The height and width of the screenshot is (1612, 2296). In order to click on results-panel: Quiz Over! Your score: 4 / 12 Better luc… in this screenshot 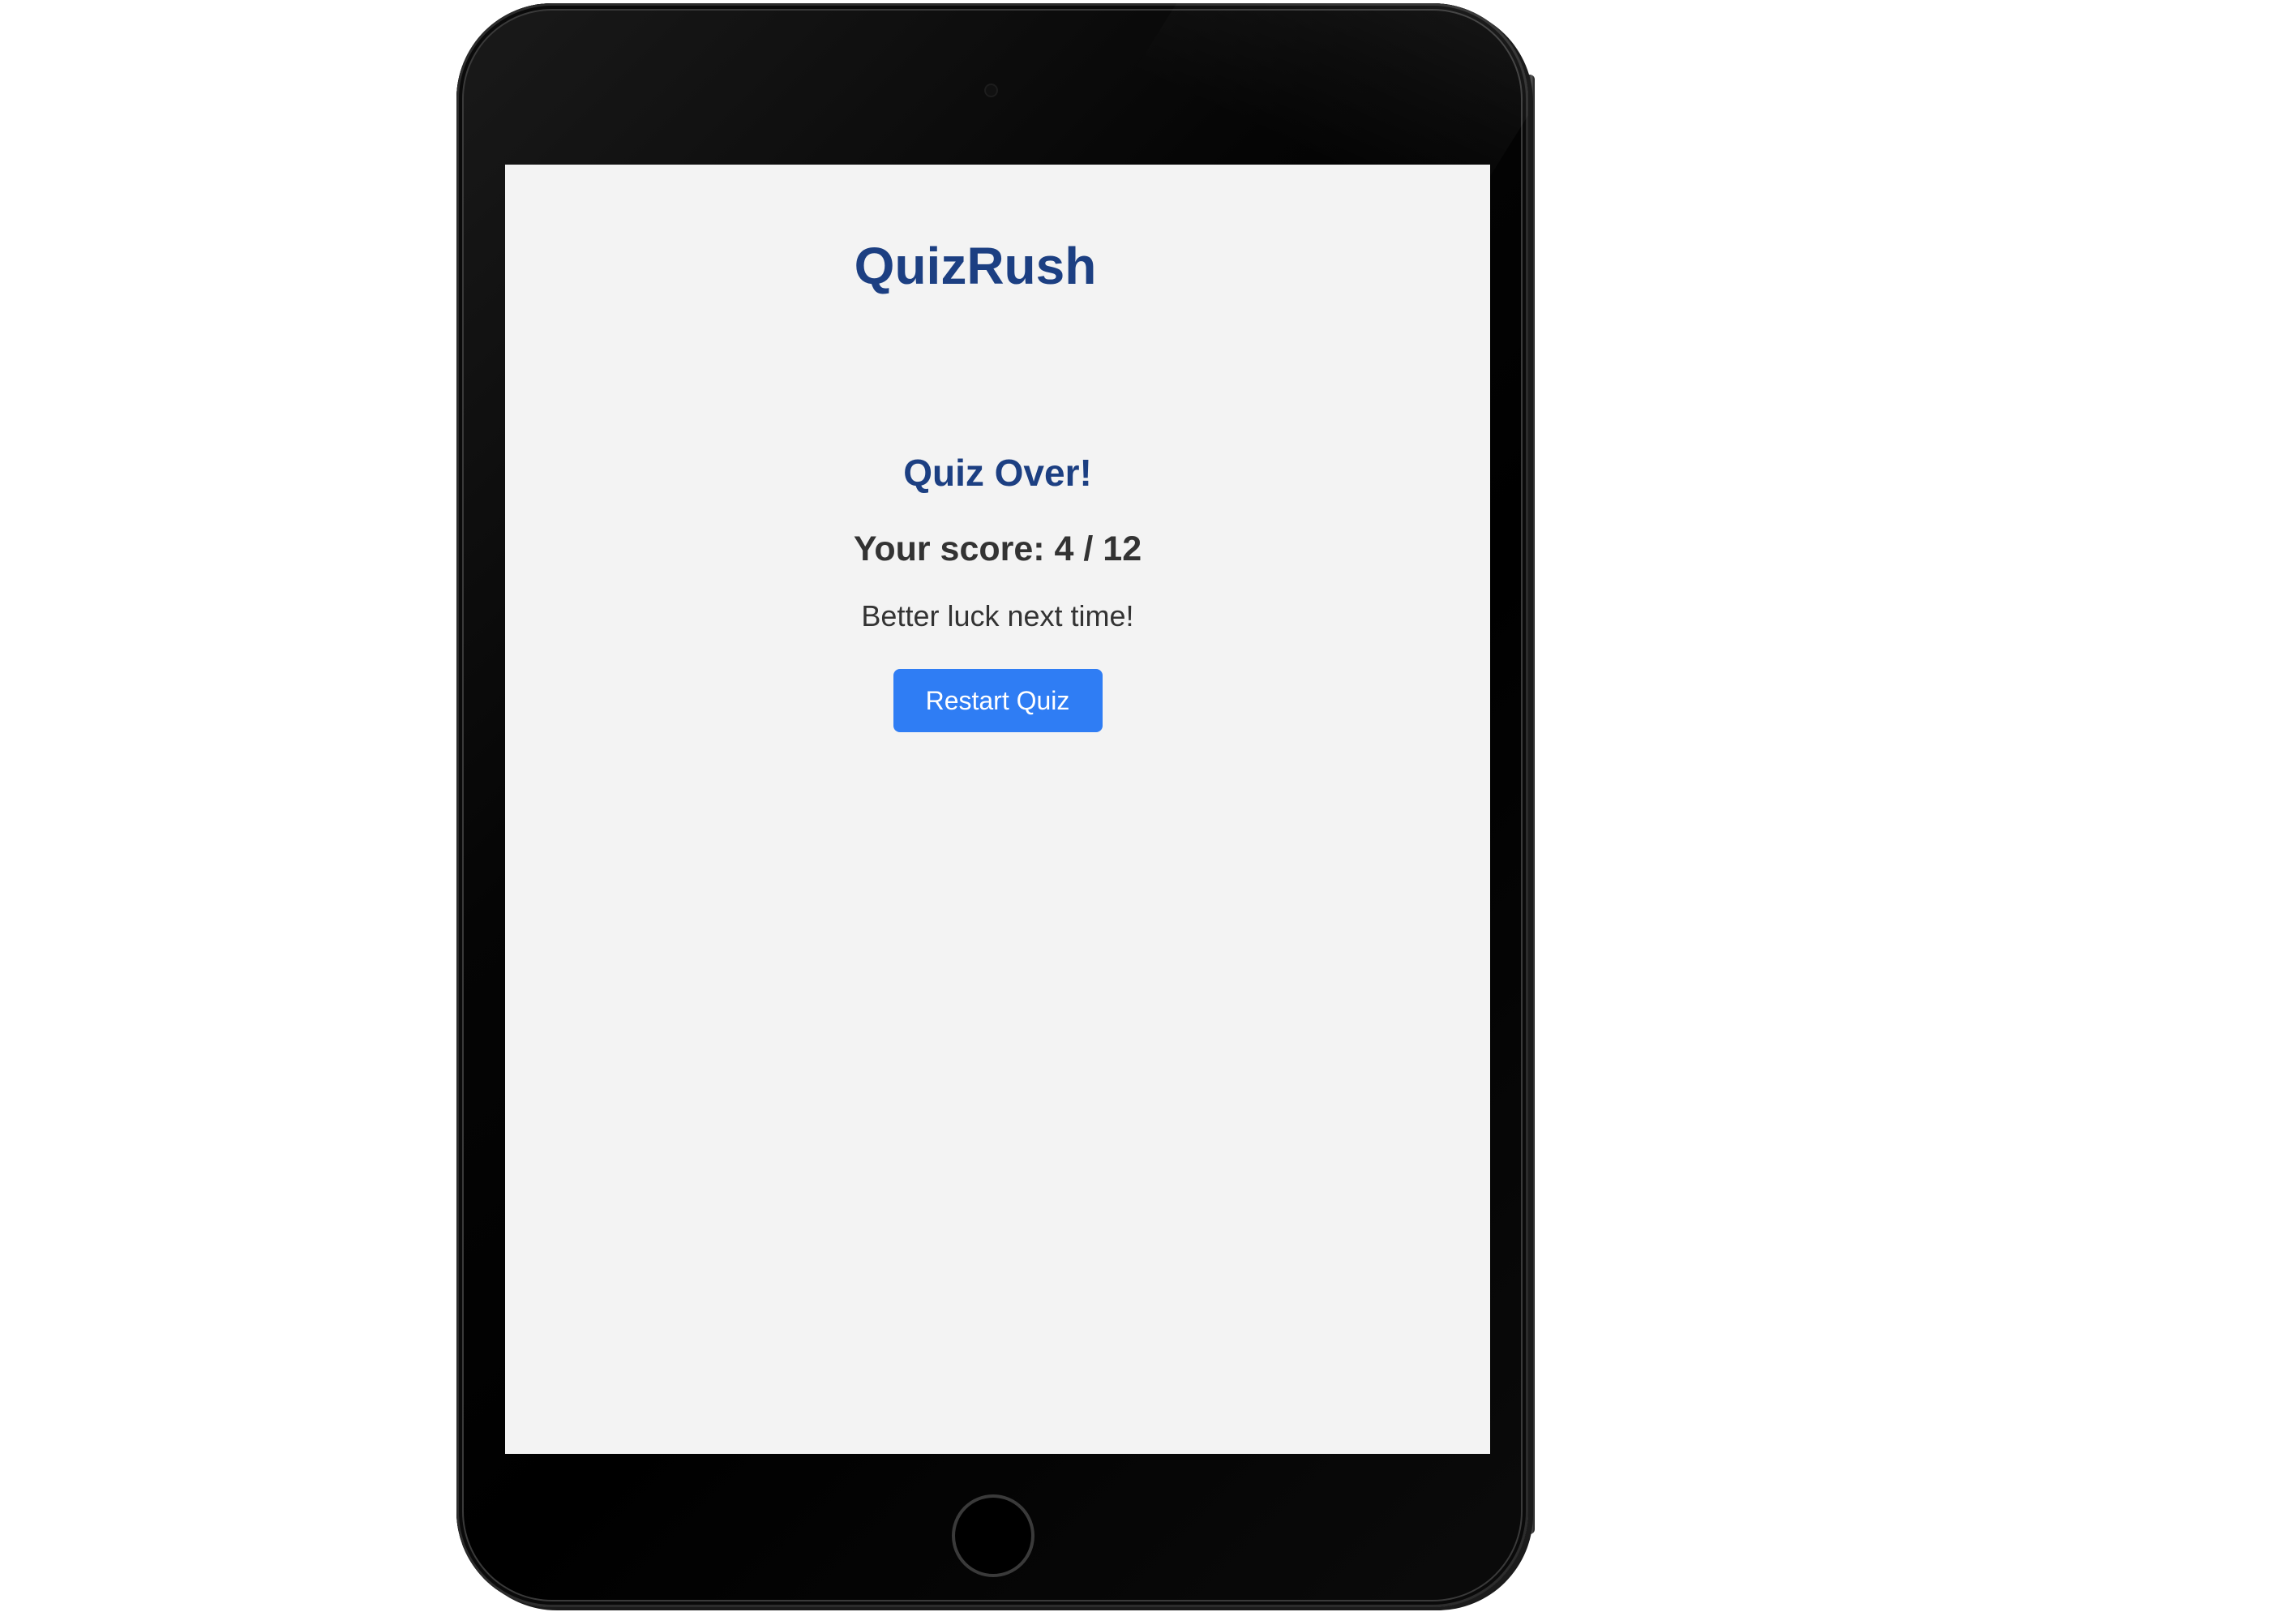, I will do `click(998, 591)`.